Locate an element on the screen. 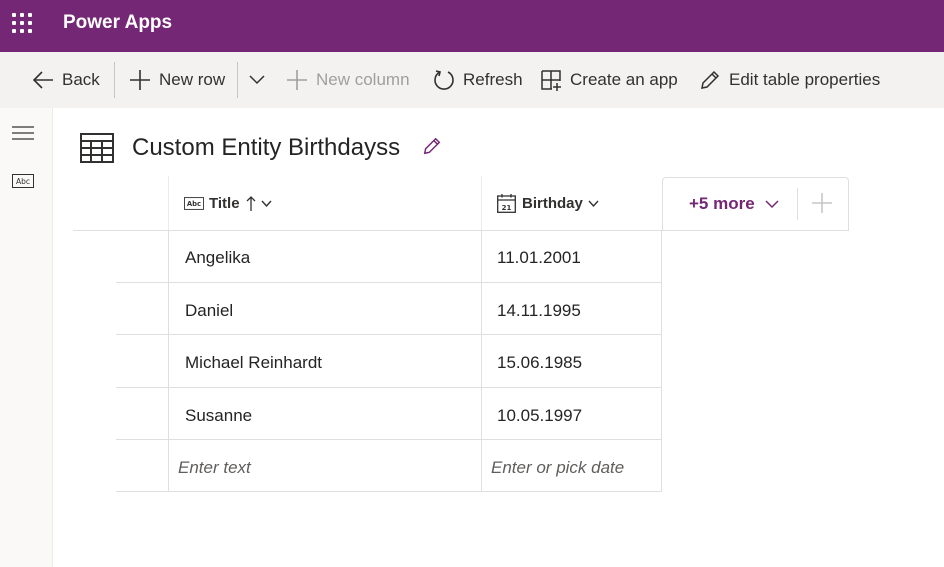  sort-ascending-icon is located at coordinates (251, 203).